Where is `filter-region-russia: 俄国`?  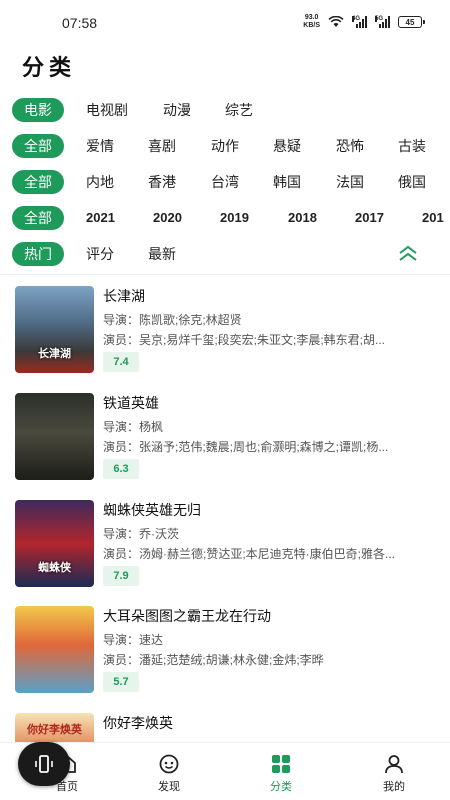
filter-region-russia: 俄国 is located at coordinates (412, 182).